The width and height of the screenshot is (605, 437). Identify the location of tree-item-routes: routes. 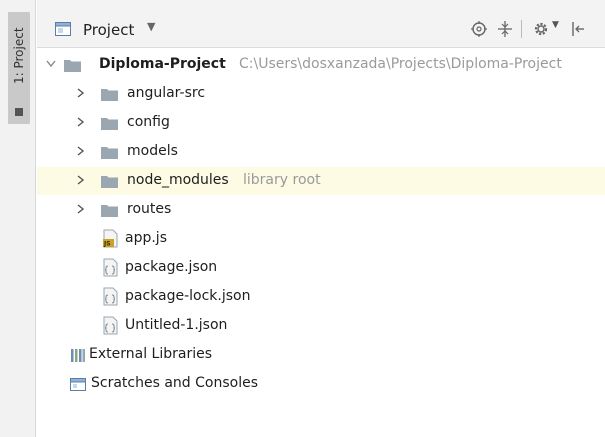
(321, 210).